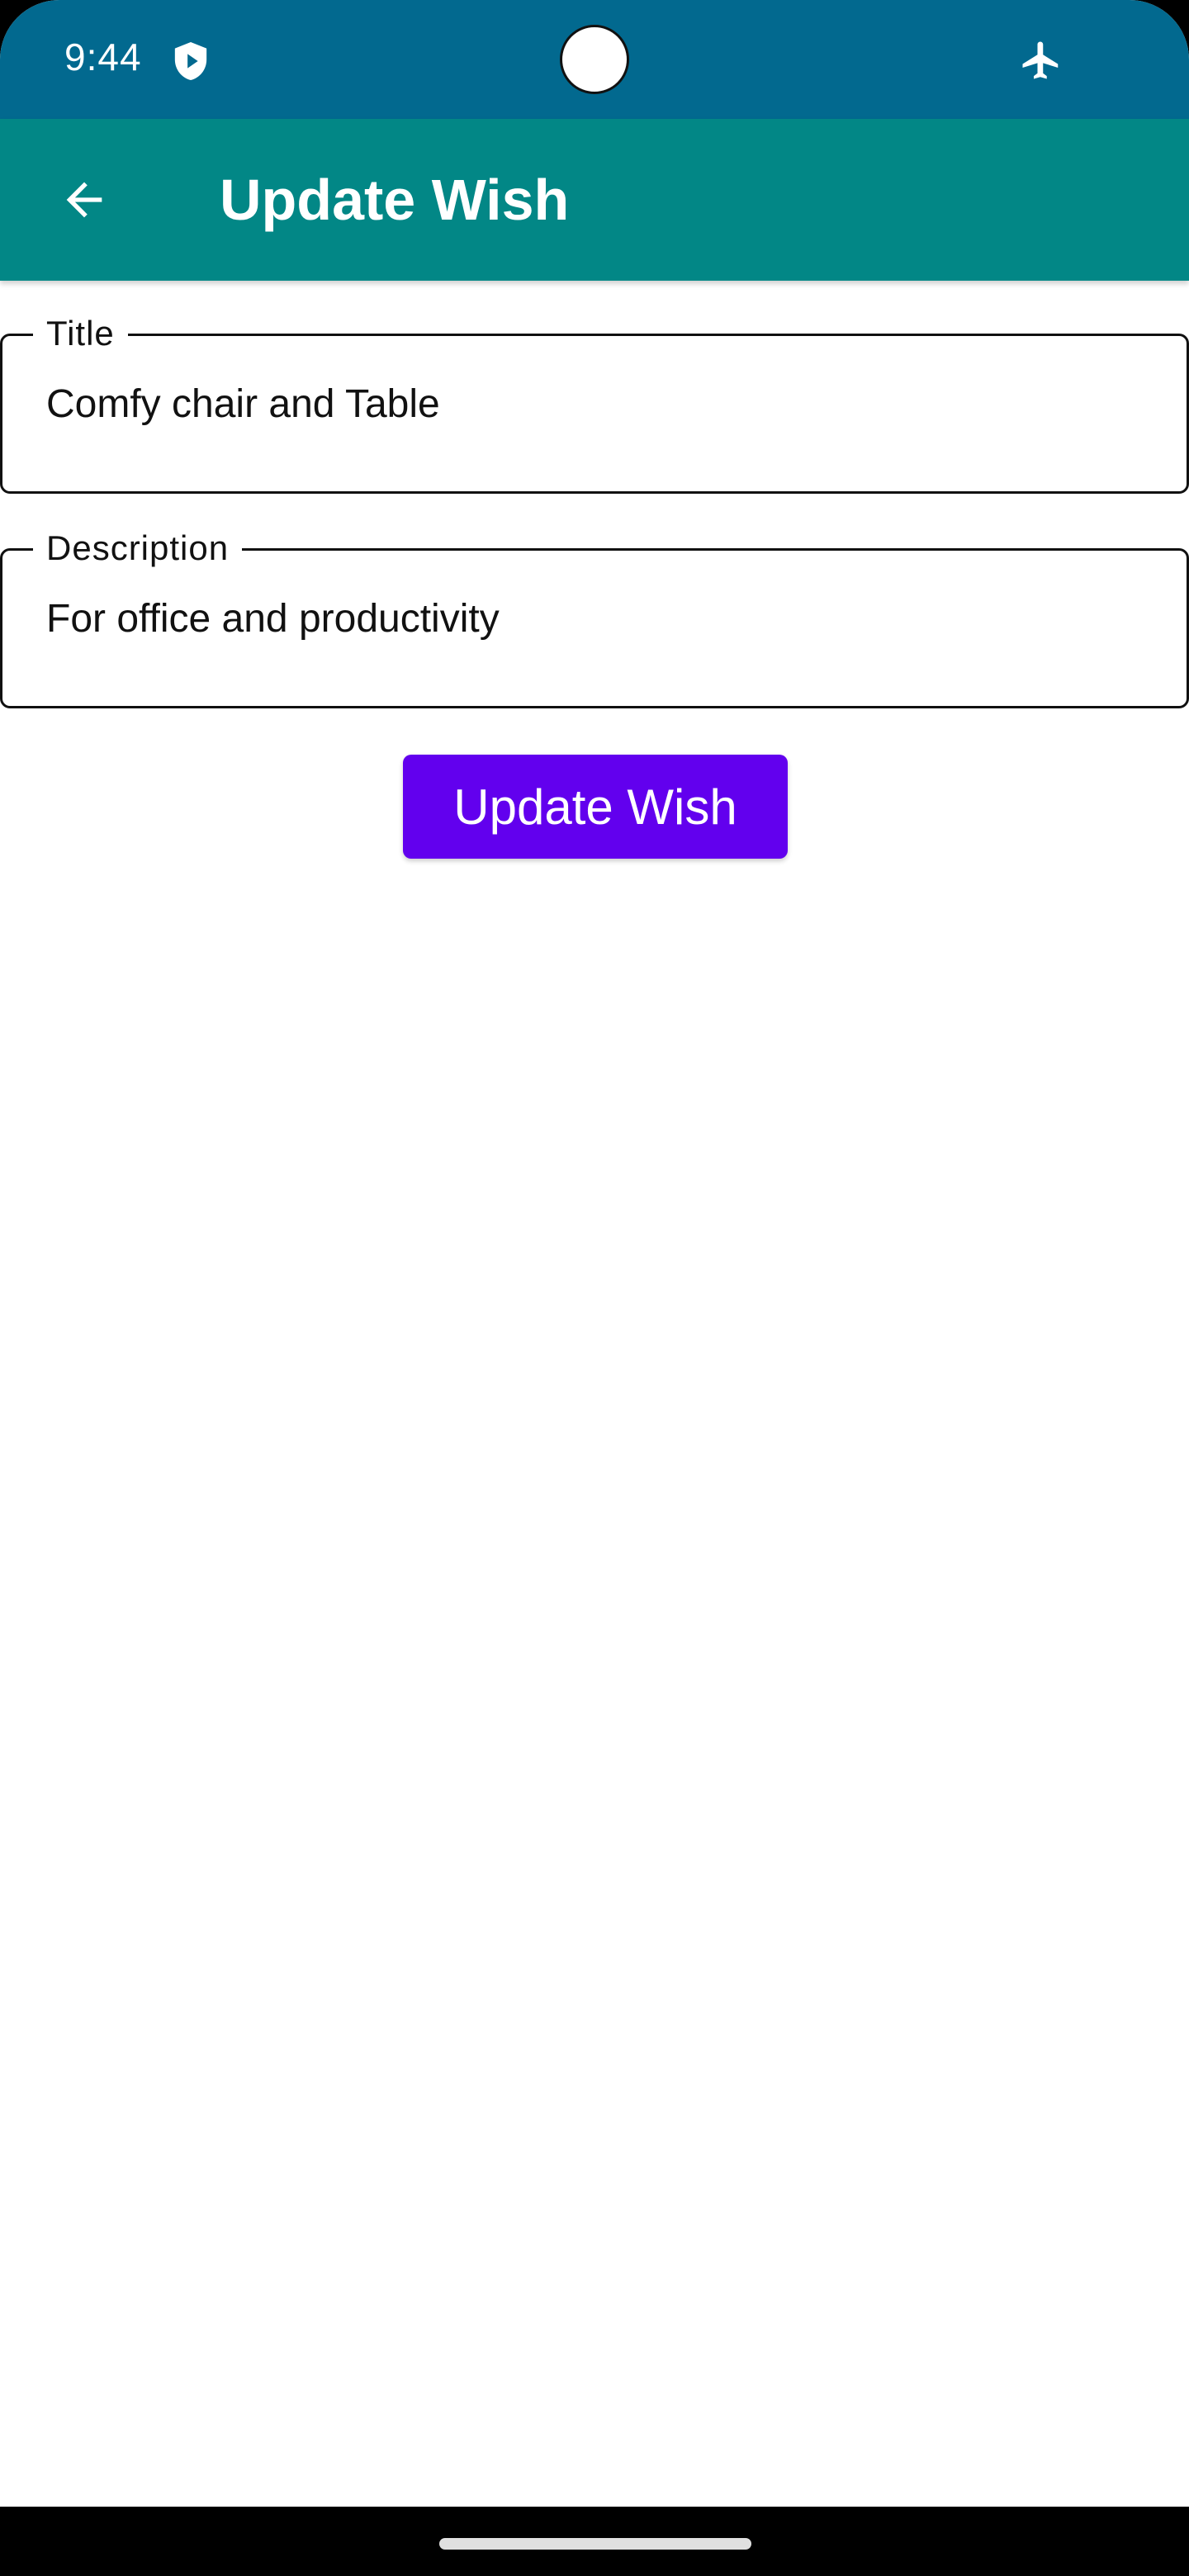 The image size is (1189, 2576). I want to click on page-title: Update Wish, so click(395, 200).